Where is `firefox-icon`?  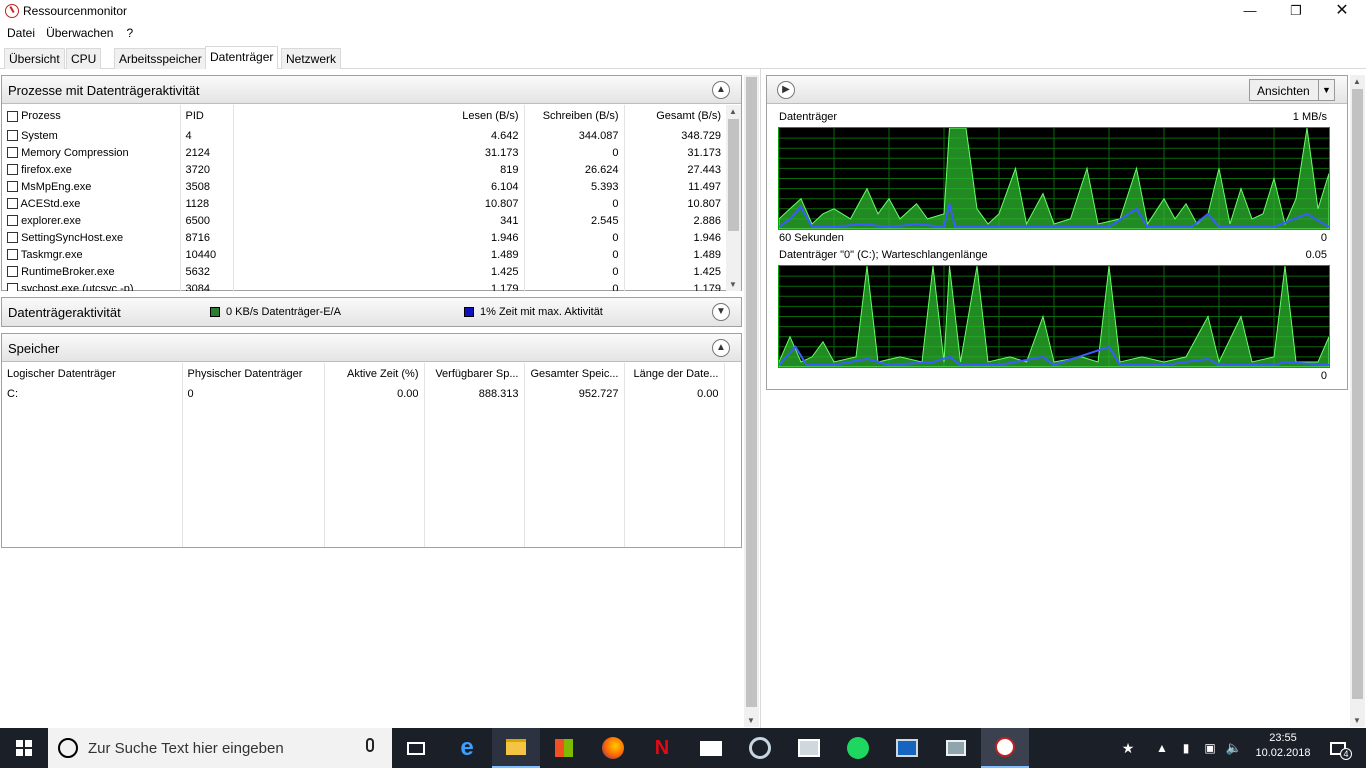
firefox-icon is located at coordinates (613, 748).